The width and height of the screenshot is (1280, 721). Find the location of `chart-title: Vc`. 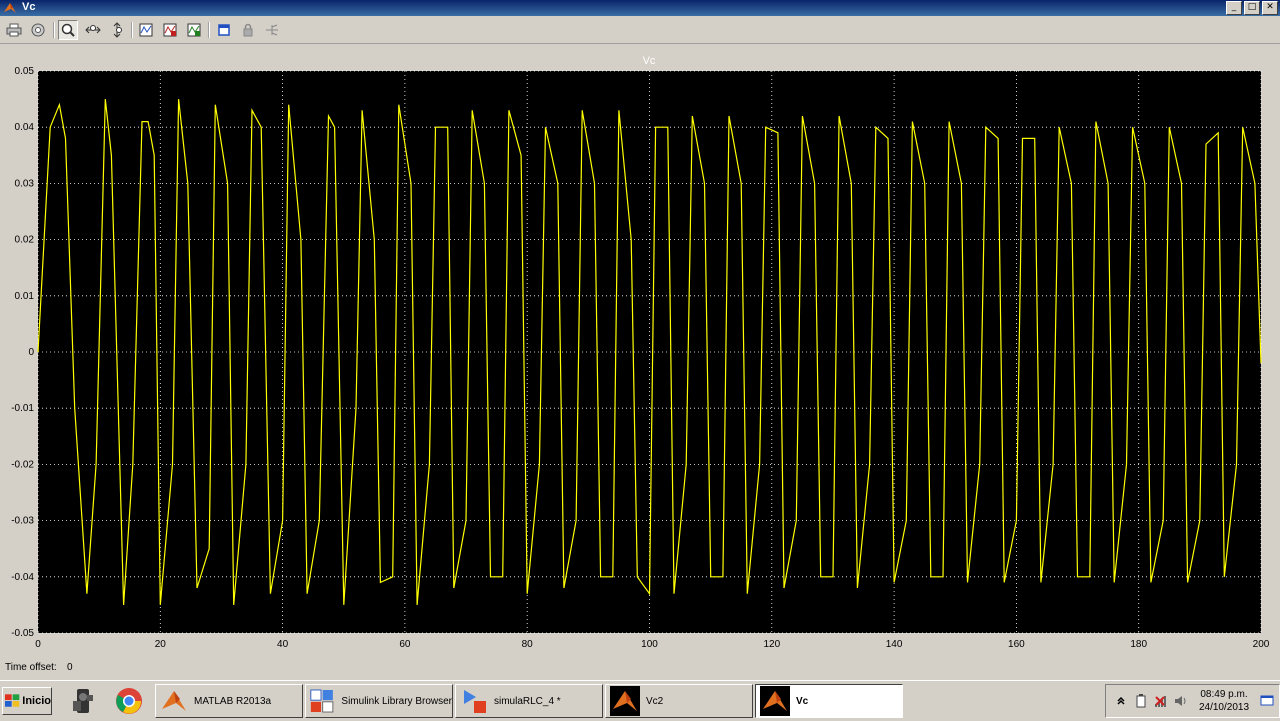

chart-title: Vc is located at coordinates (649, 61).